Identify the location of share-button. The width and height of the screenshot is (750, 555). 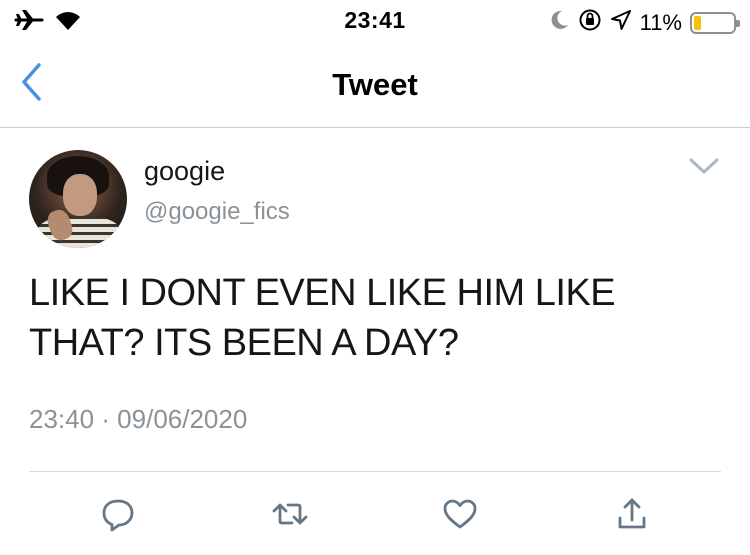
(632, 516).